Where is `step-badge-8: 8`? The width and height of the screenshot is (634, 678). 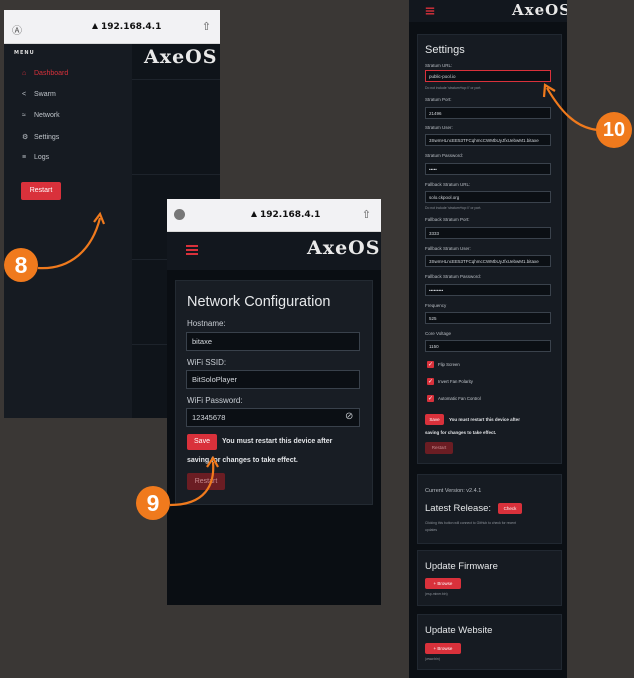
step-badge-8: 8 is located at coordinates (21, 265).